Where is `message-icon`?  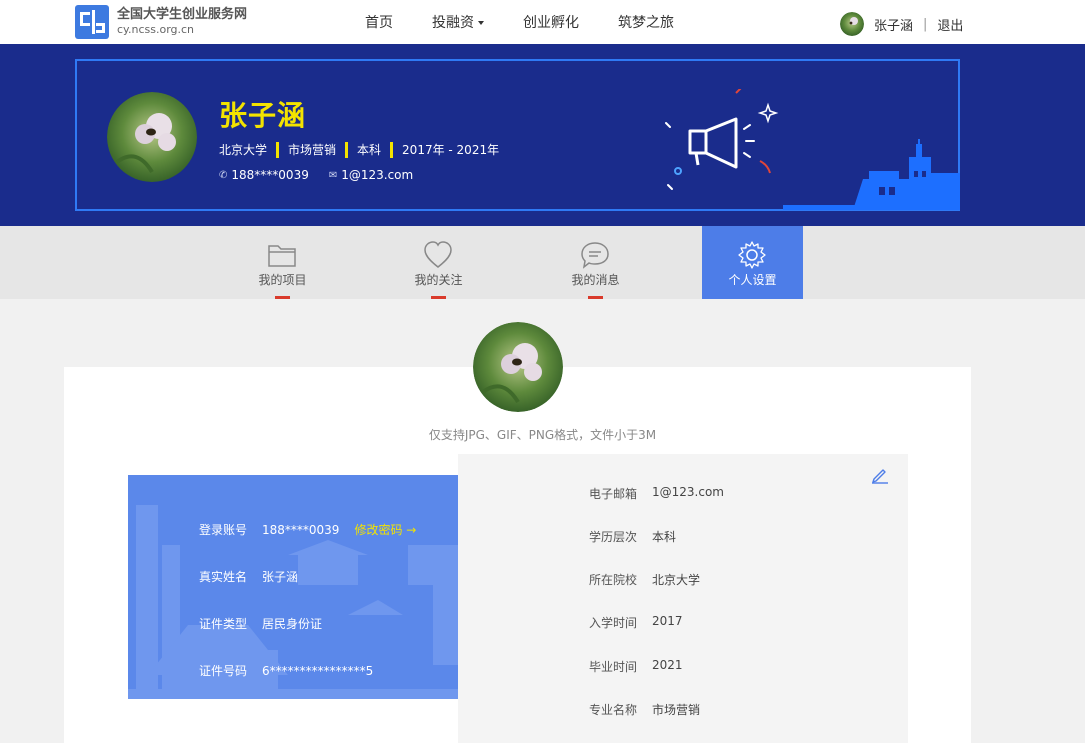
message-icon is located at coordinates (595, 255).